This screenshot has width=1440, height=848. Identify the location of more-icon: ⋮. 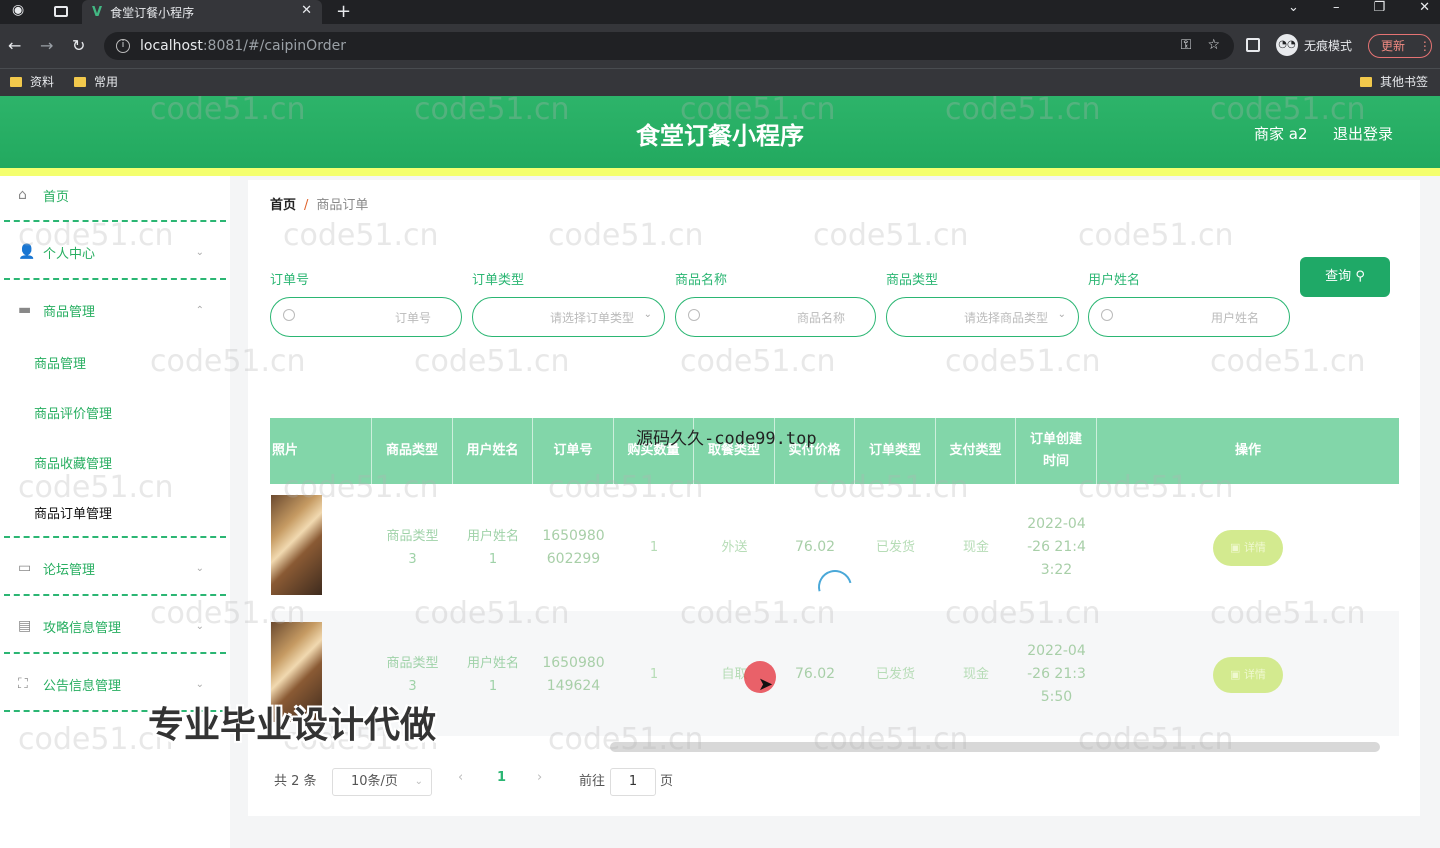
(1424, 46).